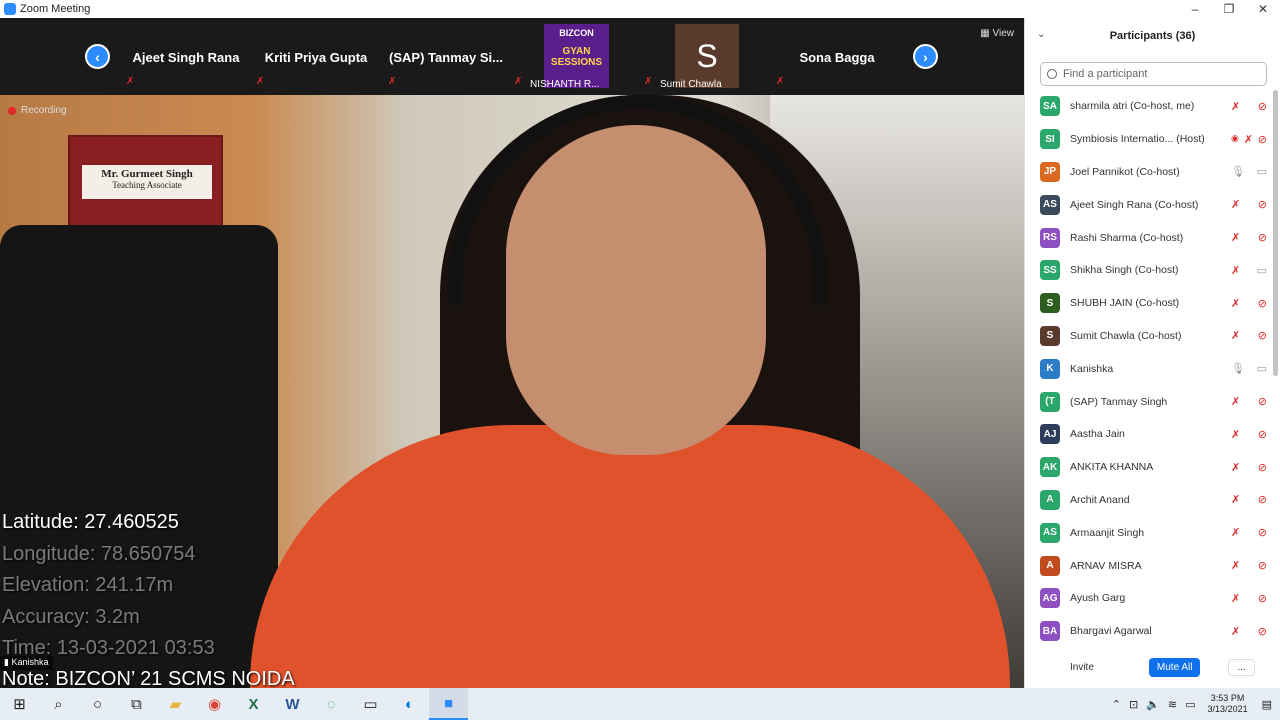  What do you see at coordinates (1149, 270) in the screenshot?
I see `participant-row: SS Shikha Singh (Co-host) ✗ ▭` at bounding box center [1149, 270].